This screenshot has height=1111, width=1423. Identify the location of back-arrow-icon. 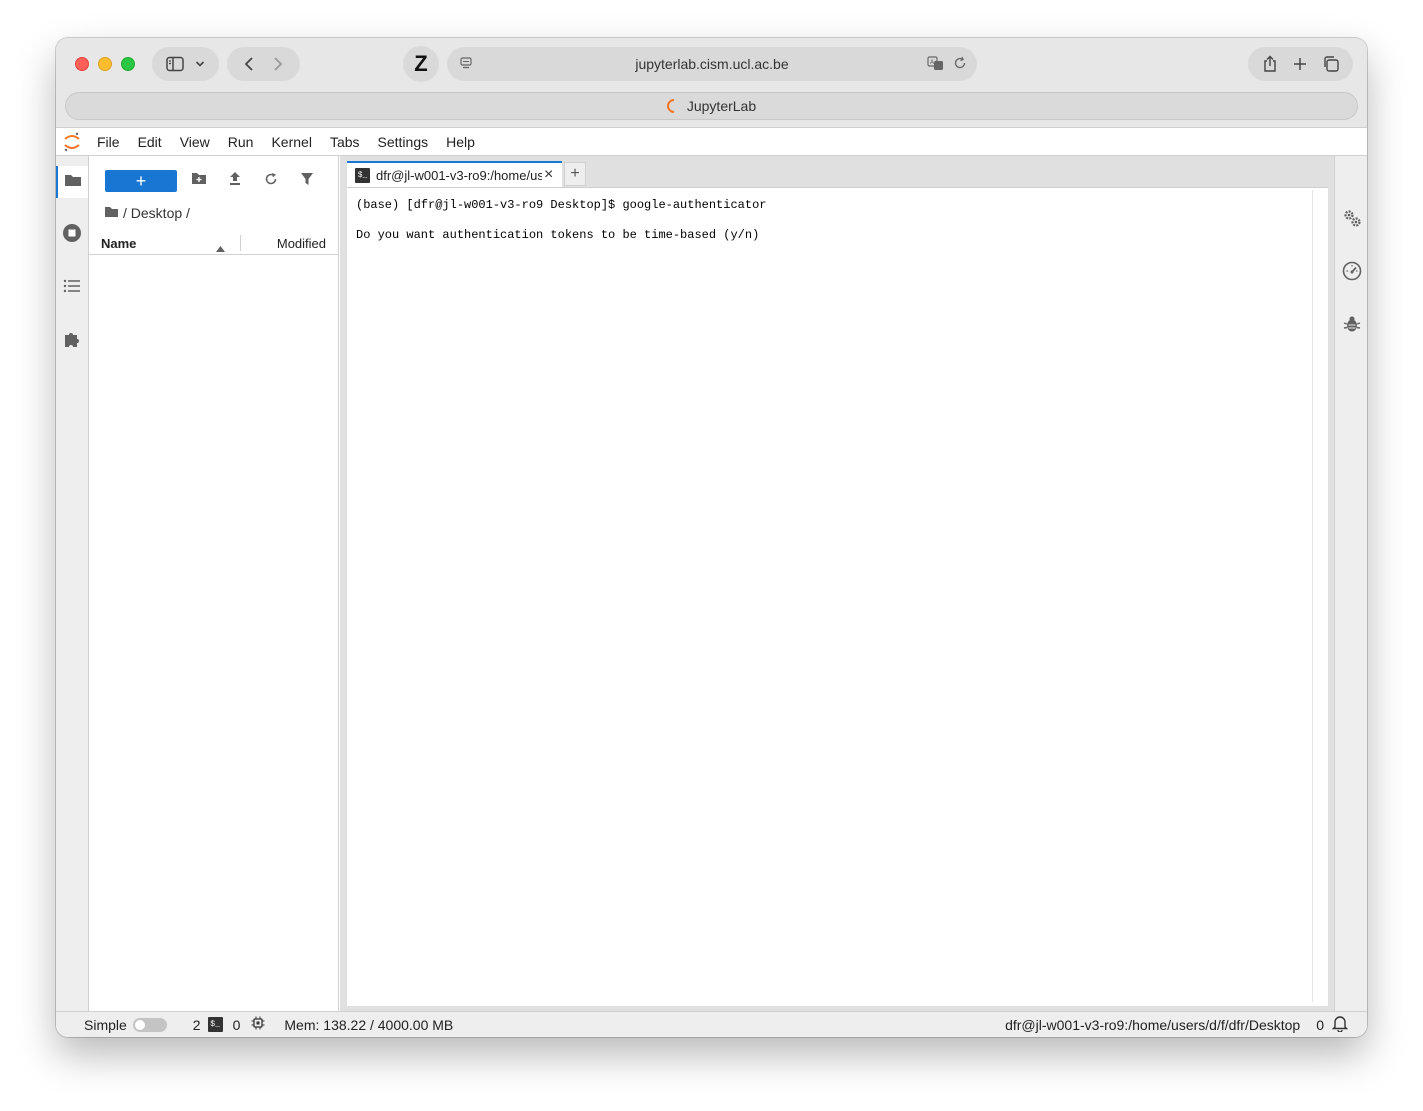
(249, 64).